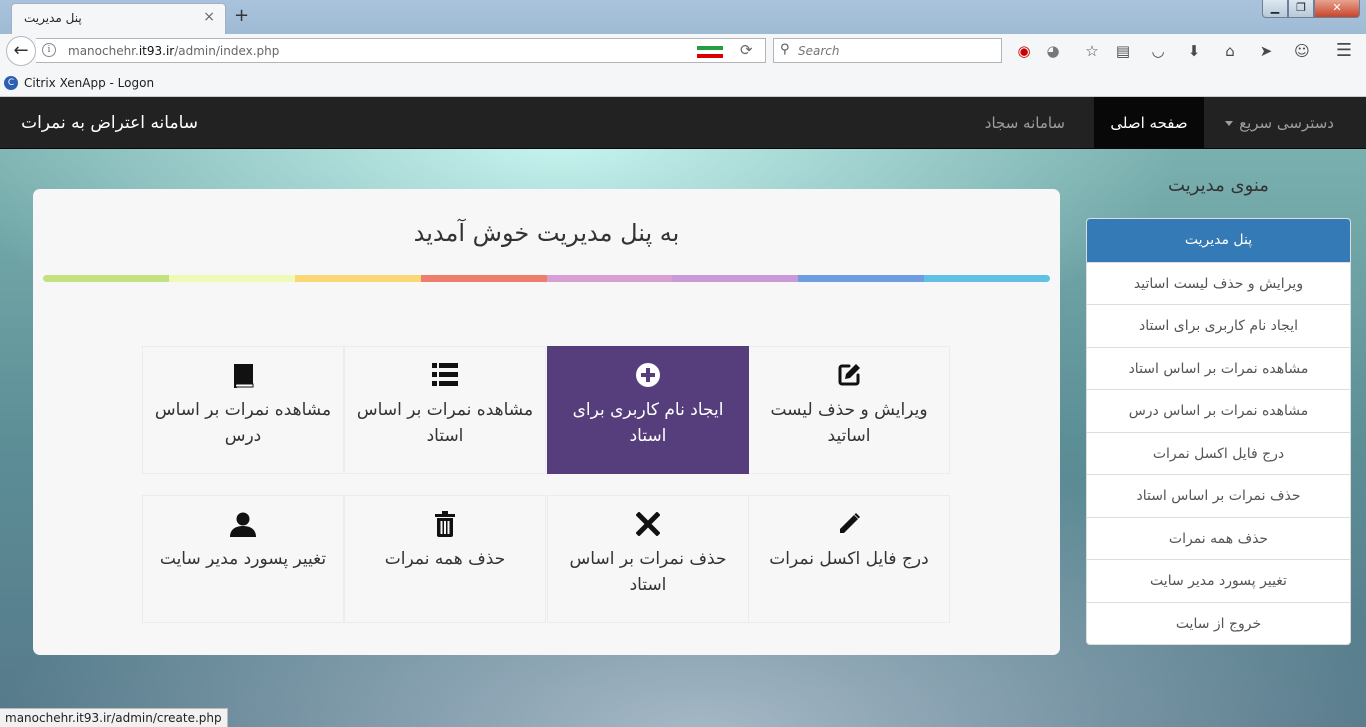  What do you see at coordinates (1275, 9) in the screenshot?
I see `window-minimize-button: ▁` at bounding box center [1275, 9].